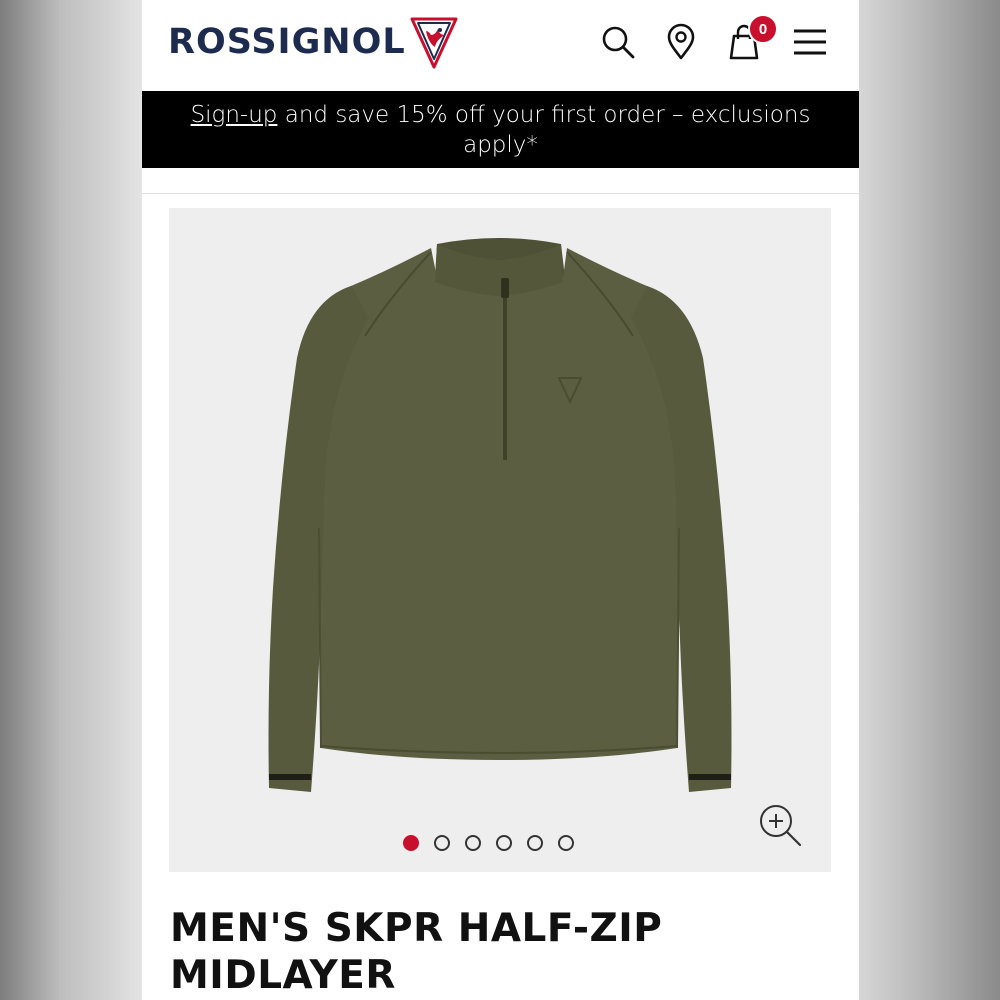 This screenshot has height=1000, width=1000. What do you see at coordinates (287, 42) in the screenshot?
I see `brand-name: ROSSIGNOL` at bounding box center [287, 42].